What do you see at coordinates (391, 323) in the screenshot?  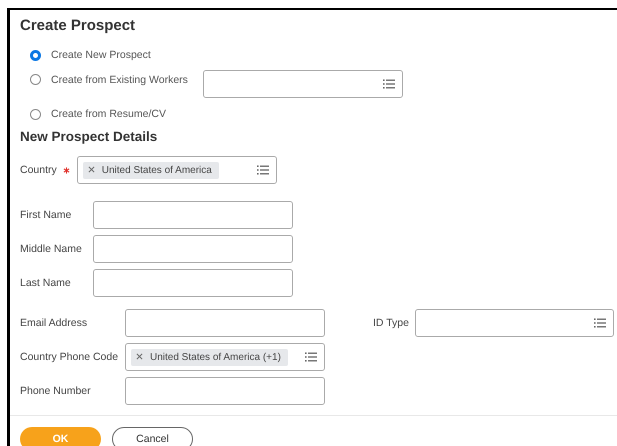 I see `field-label: ID Type` at bounding box center [391, 323].